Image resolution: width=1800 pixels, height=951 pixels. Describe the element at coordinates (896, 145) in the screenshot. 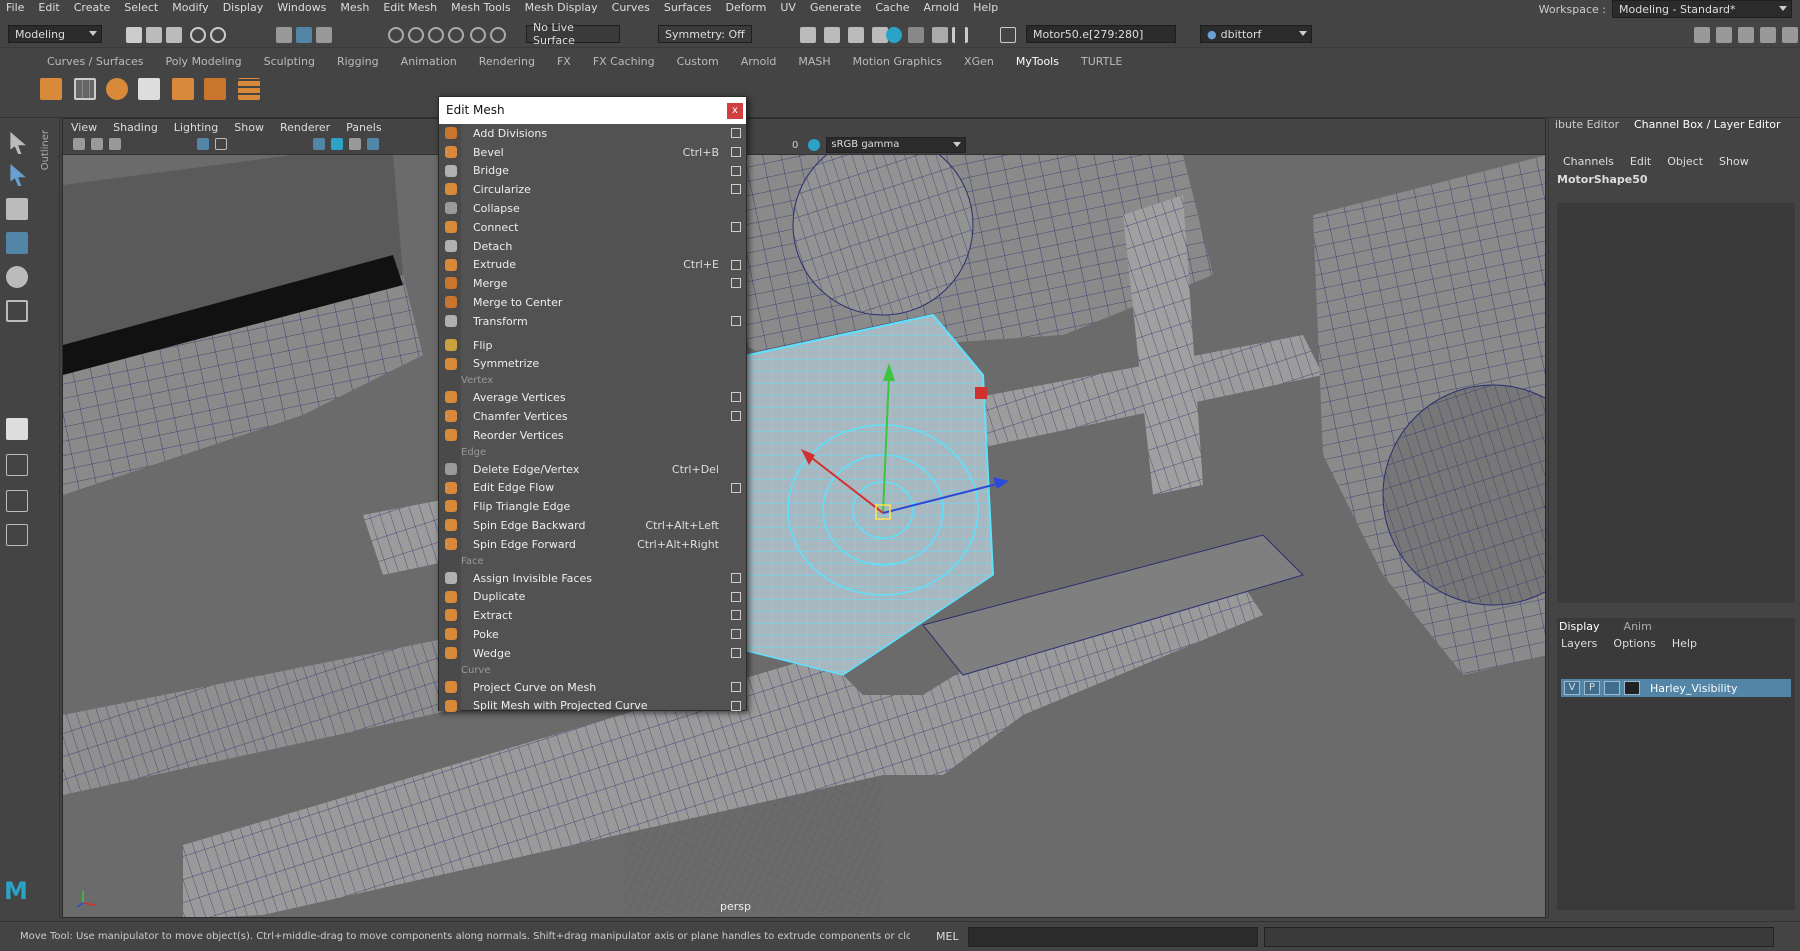

I see `color-space-dropdown: sRGB gamma` at that location.